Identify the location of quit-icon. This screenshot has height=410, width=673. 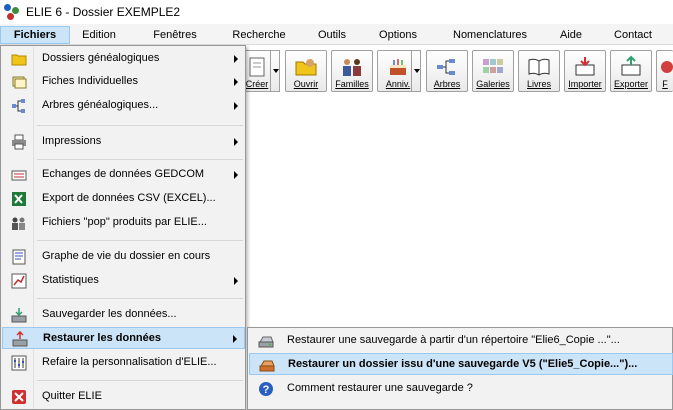
(19, 397).